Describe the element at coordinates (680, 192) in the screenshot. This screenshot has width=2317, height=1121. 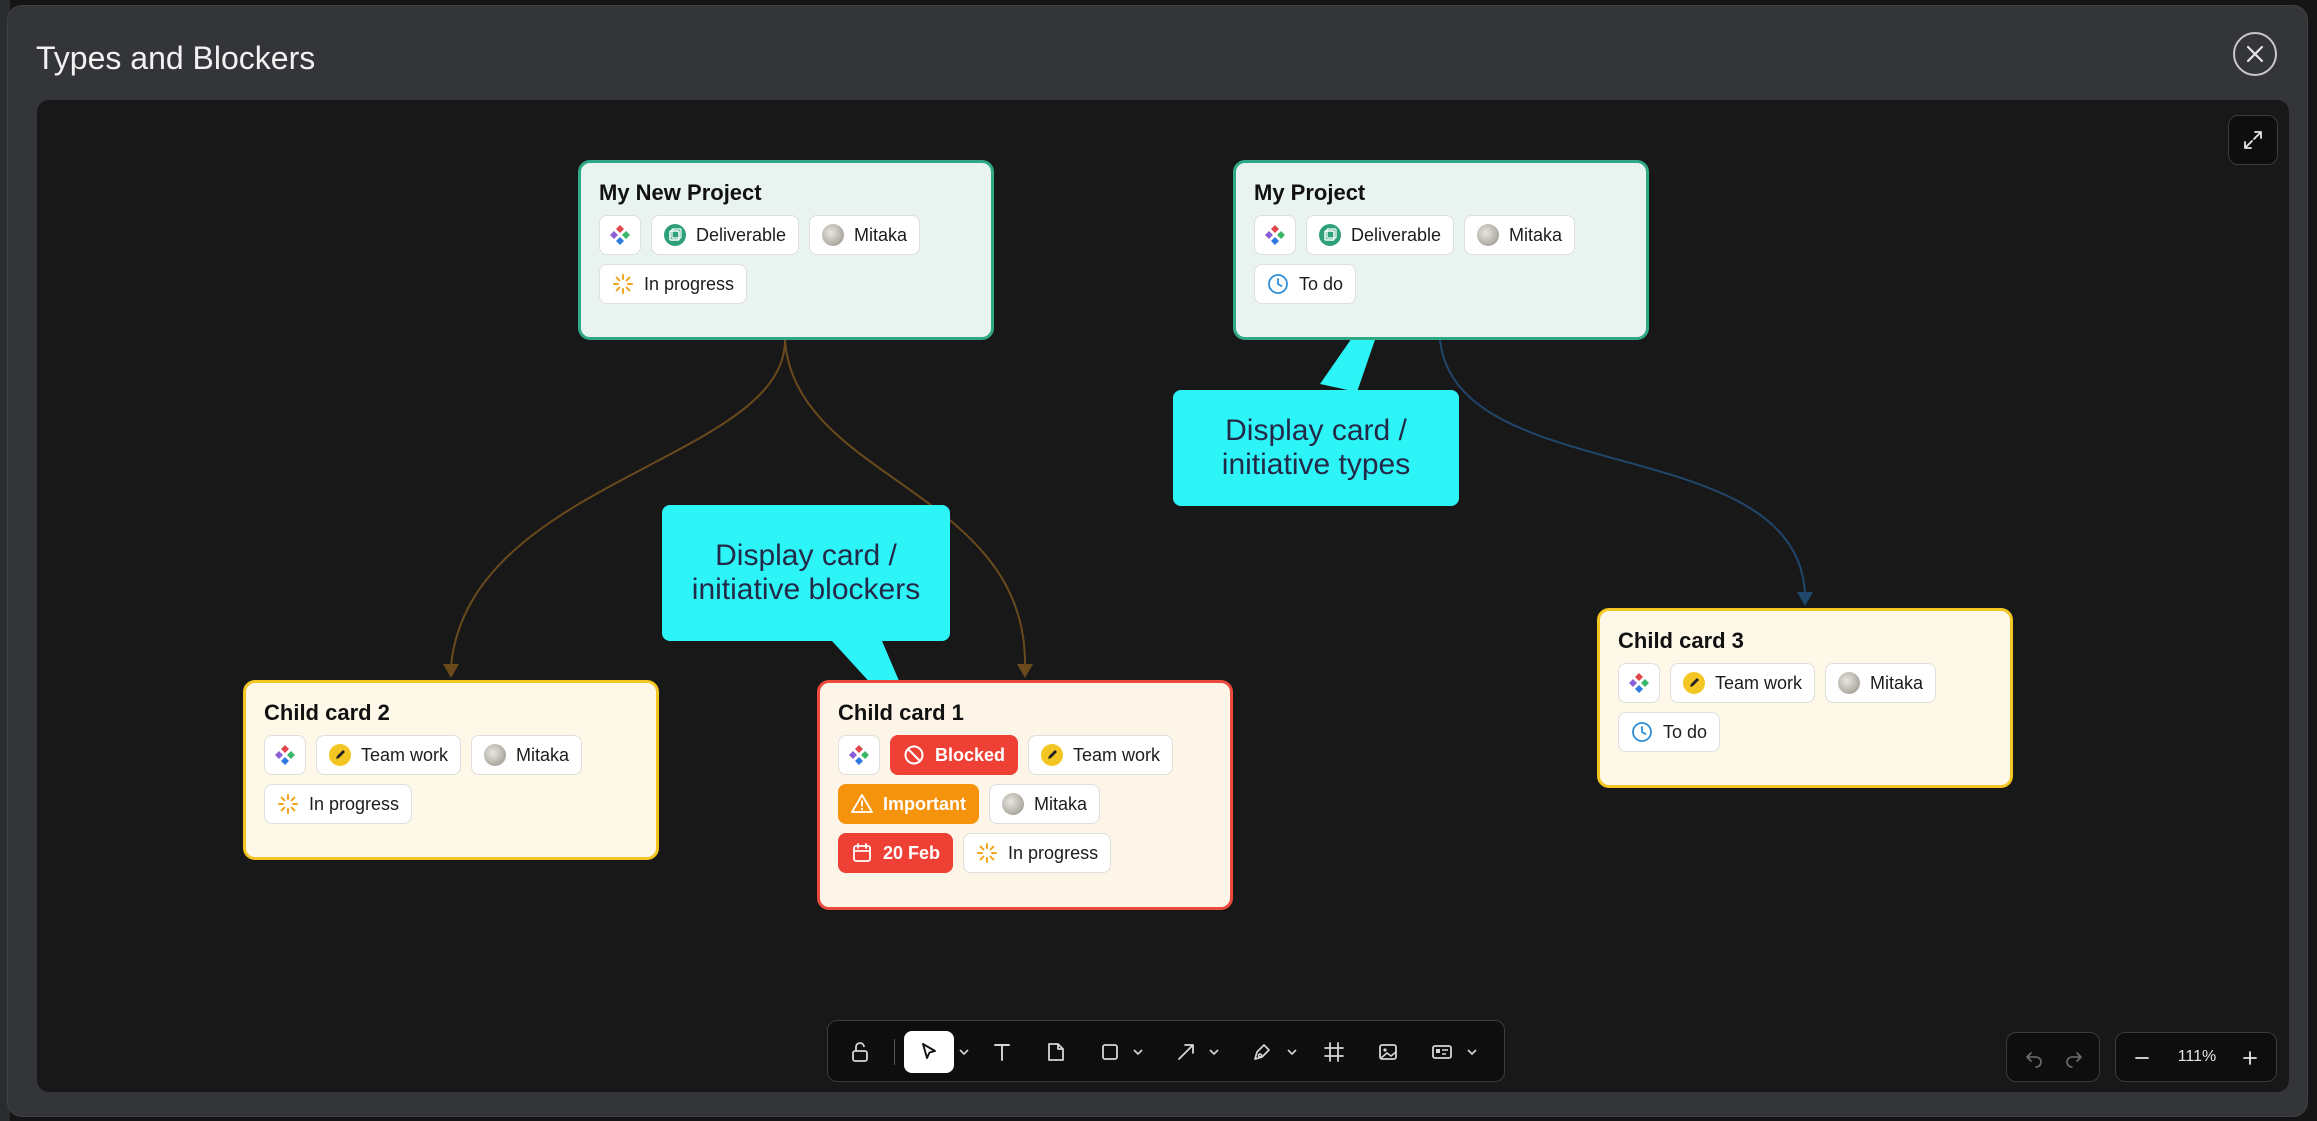
I see `card-title: My New Project` at that location.